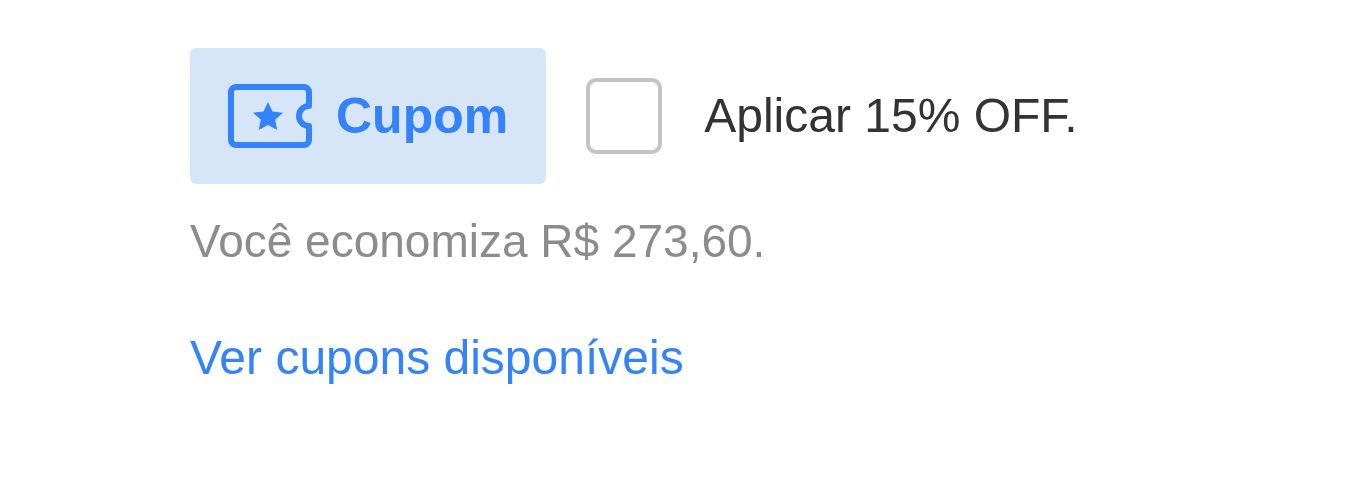  Describe the element at coordinates (624, 116) in the screenshot. I see `discount-checkbox` at that location.